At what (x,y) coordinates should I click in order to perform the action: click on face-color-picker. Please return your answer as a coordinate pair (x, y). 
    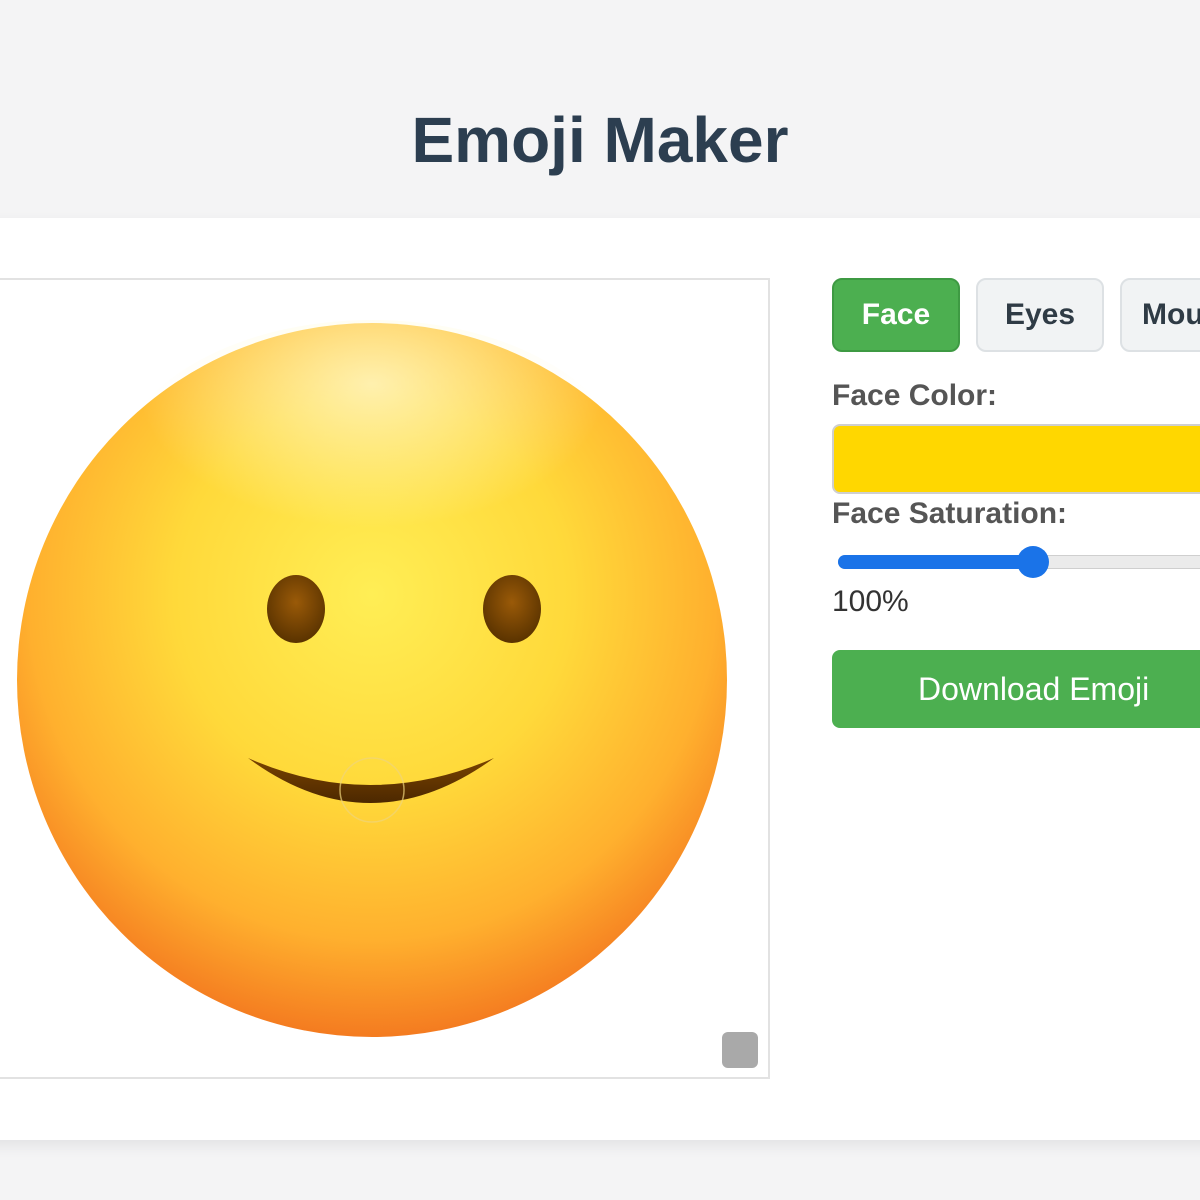
    Looking at the image, I should click on (1016, 459).